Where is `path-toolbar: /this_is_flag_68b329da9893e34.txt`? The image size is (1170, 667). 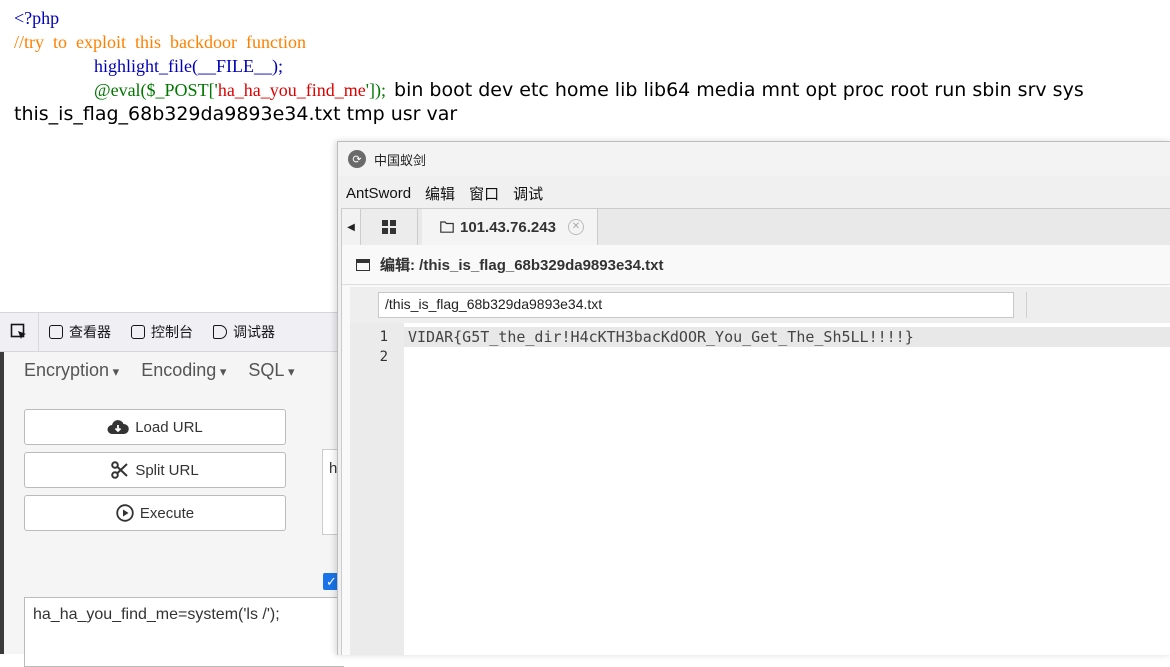
path-toolbar: /this_is_flag_68b329da9893e34.txt is located at coordinates (760, 305).